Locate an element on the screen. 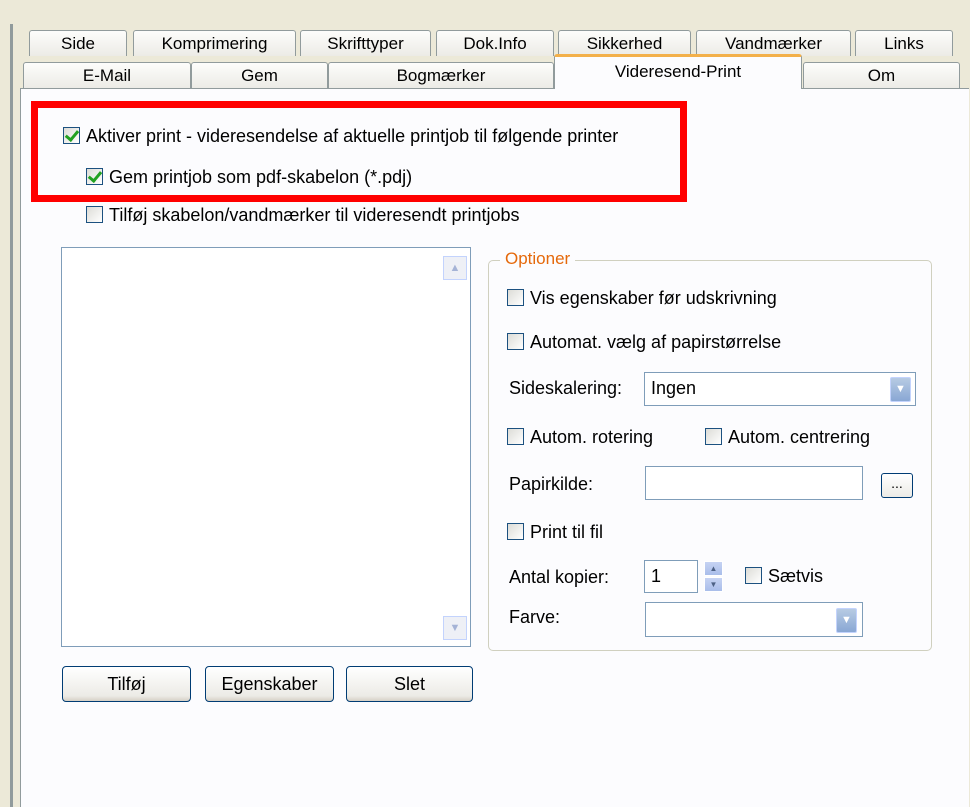 The width and height of the screenshot is (970, 807). print-to-file-label: Print til fil is located at coordinates (567, 532).